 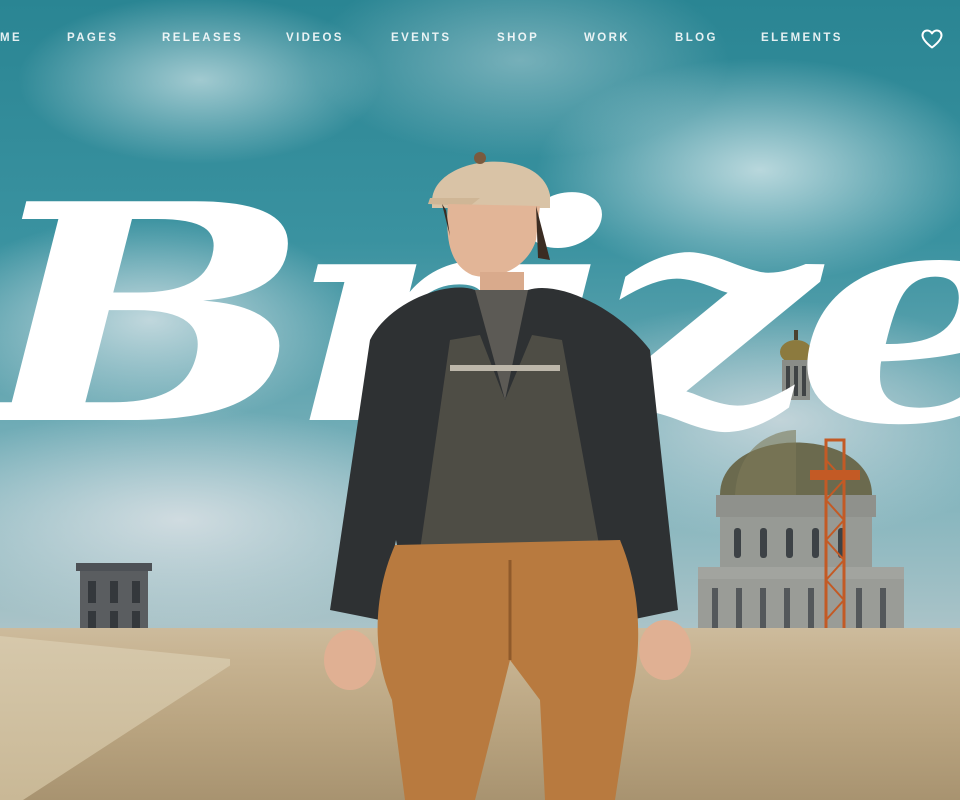 What do you see at coordinates (932, 39) in the screenshot?
I see `heart-icon` at bounding box center [932, 39].